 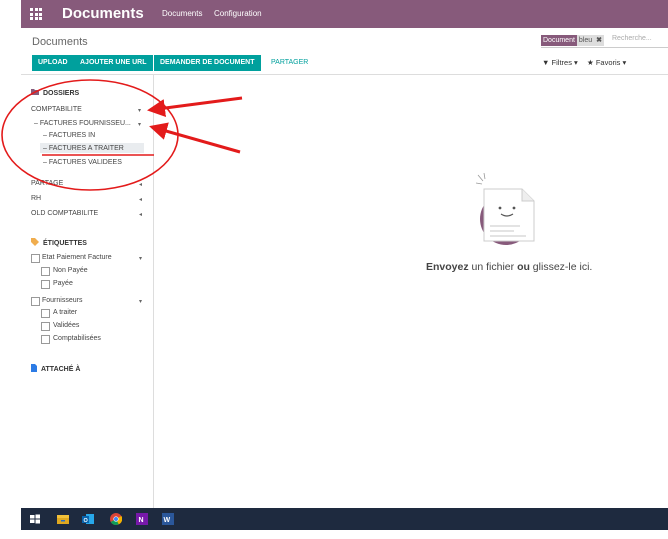 I want to click on top-navbar: Documents Documents Configuration, so click(x=344, y=14).